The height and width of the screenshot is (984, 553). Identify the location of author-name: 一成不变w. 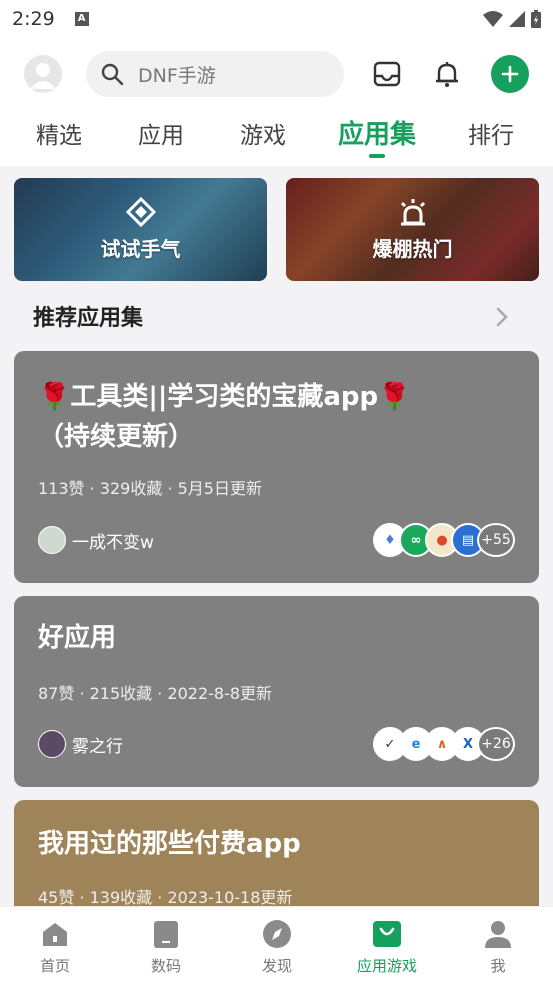
(113, 542).